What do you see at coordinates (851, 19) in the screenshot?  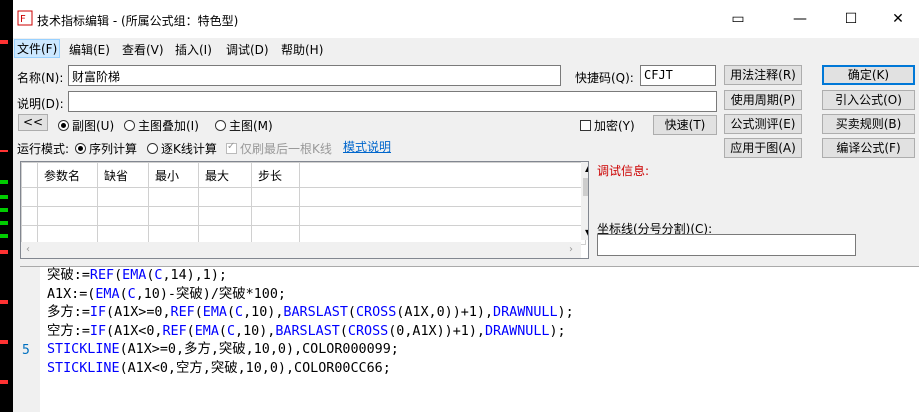 I see `maximize-button: ☐` at bounding box center [851, 19].